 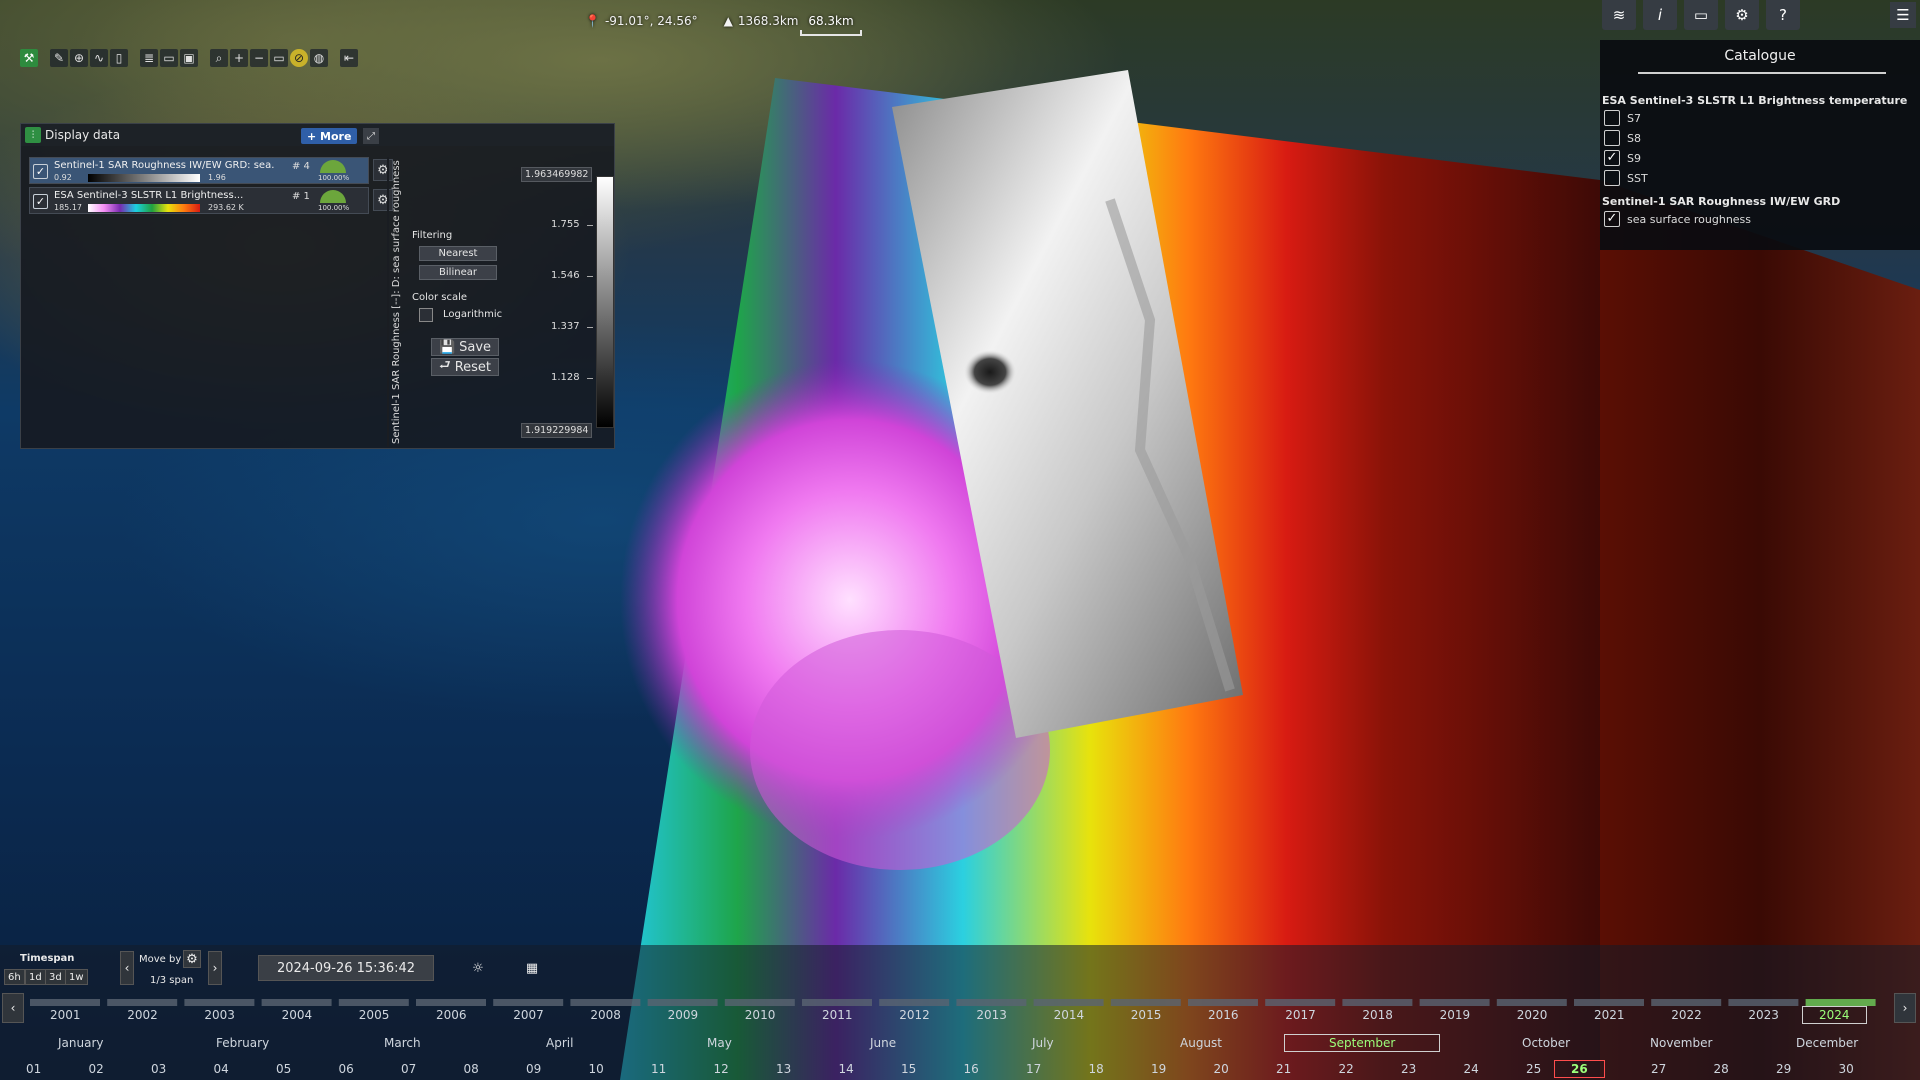 What do you see at coordinates (1069, 1015) in the screenshot?
I see `year-label: 2014` at bounding box center [1069, 1015].